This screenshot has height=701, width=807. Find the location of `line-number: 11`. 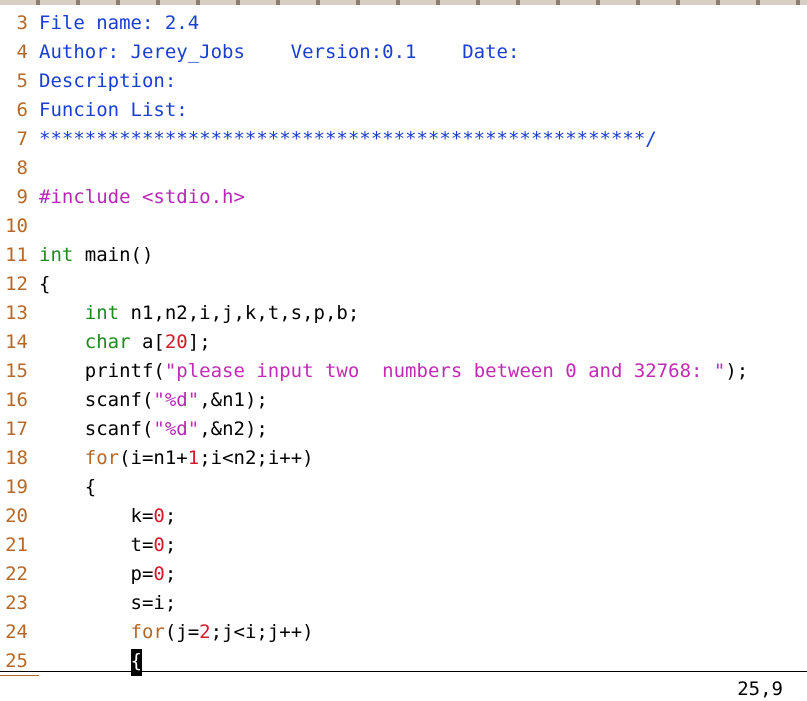

line-number: 11 is located at coordinates (16, 255).